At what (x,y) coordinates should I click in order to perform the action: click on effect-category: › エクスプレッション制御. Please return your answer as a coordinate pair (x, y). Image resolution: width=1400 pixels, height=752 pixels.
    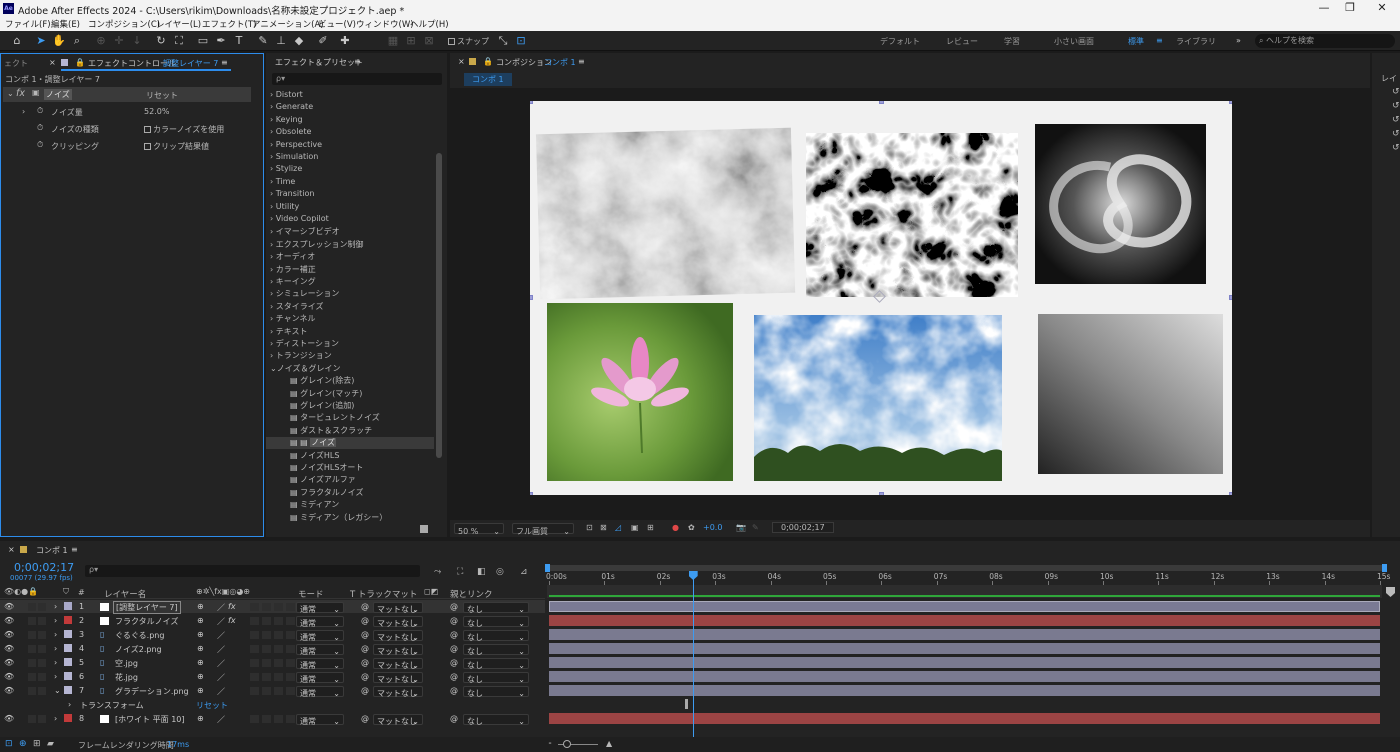
    Looking at the image, I should click on (317, 244).